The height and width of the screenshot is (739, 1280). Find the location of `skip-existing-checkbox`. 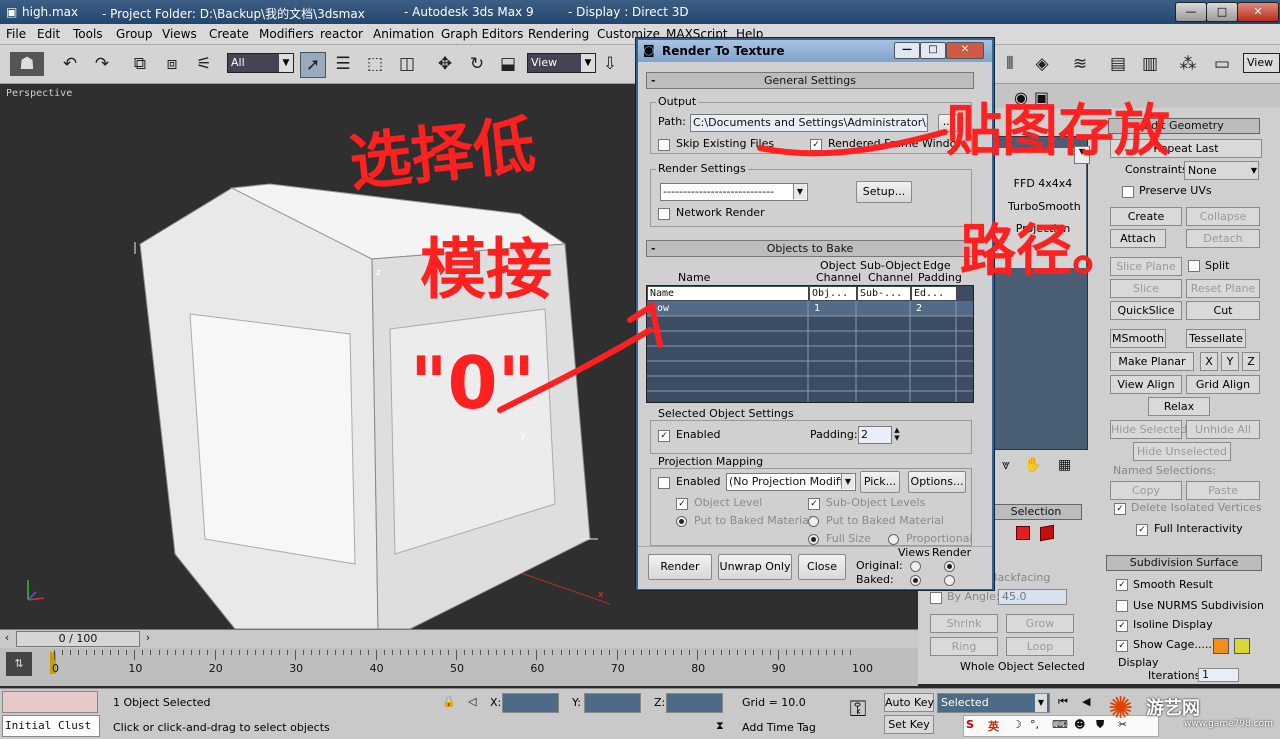

skip-existing-checkbox is located at coordinates (664, 145).